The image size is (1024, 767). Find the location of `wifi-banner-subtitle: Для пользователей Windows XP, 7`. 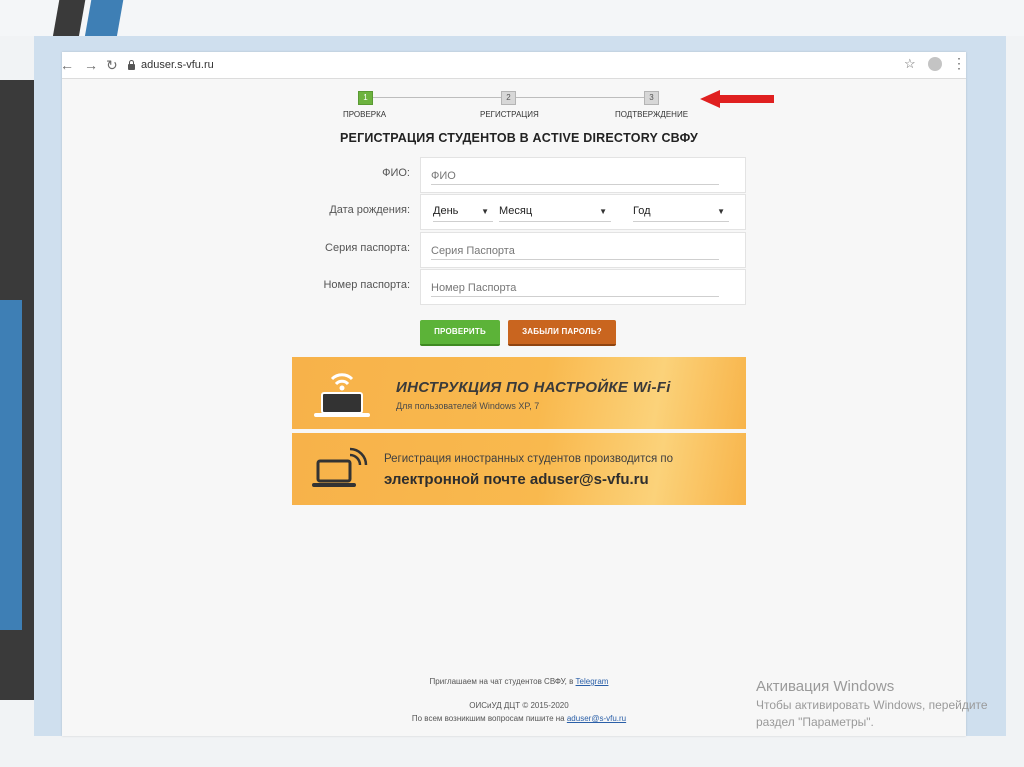

wifi-banner-subtitle: Для пользователей Windows XP, 7 is located at coordinates (468, 406).